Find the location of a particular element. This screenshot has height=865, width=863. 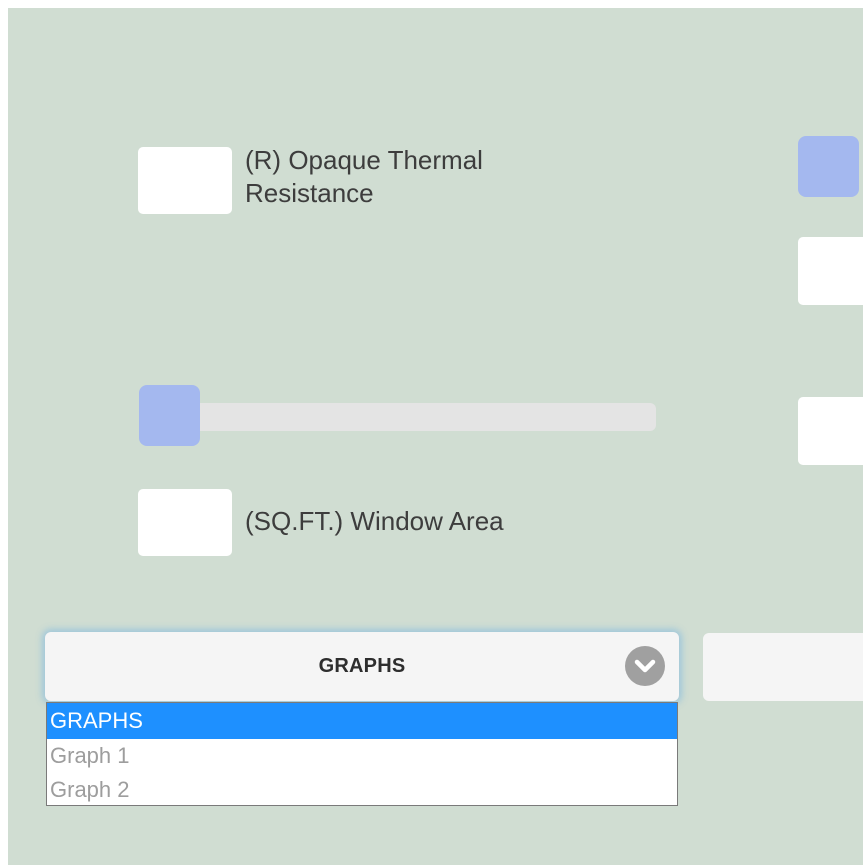

window-area-input is located at coordinates (185, 522).